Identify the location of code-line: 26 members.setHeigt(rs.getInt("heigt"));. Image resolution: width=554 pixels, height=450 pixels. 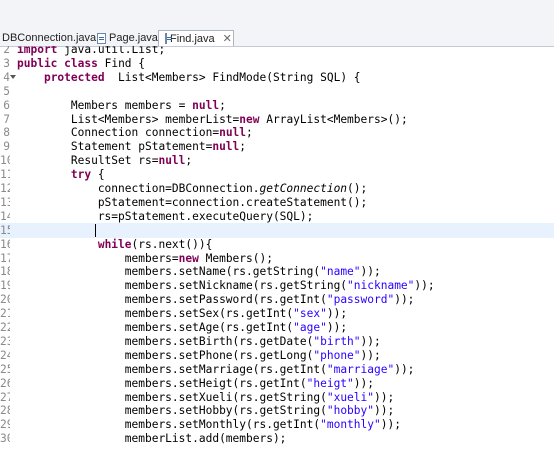
(277, 383).